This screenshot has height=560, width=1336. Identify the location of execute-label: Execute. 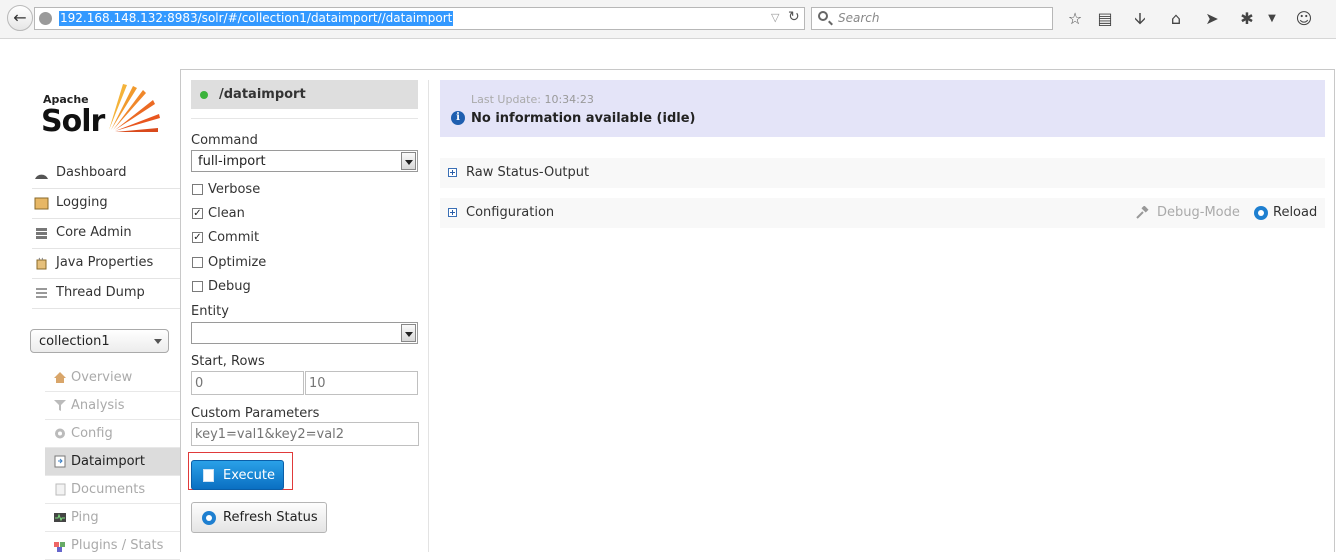
(249, 475).